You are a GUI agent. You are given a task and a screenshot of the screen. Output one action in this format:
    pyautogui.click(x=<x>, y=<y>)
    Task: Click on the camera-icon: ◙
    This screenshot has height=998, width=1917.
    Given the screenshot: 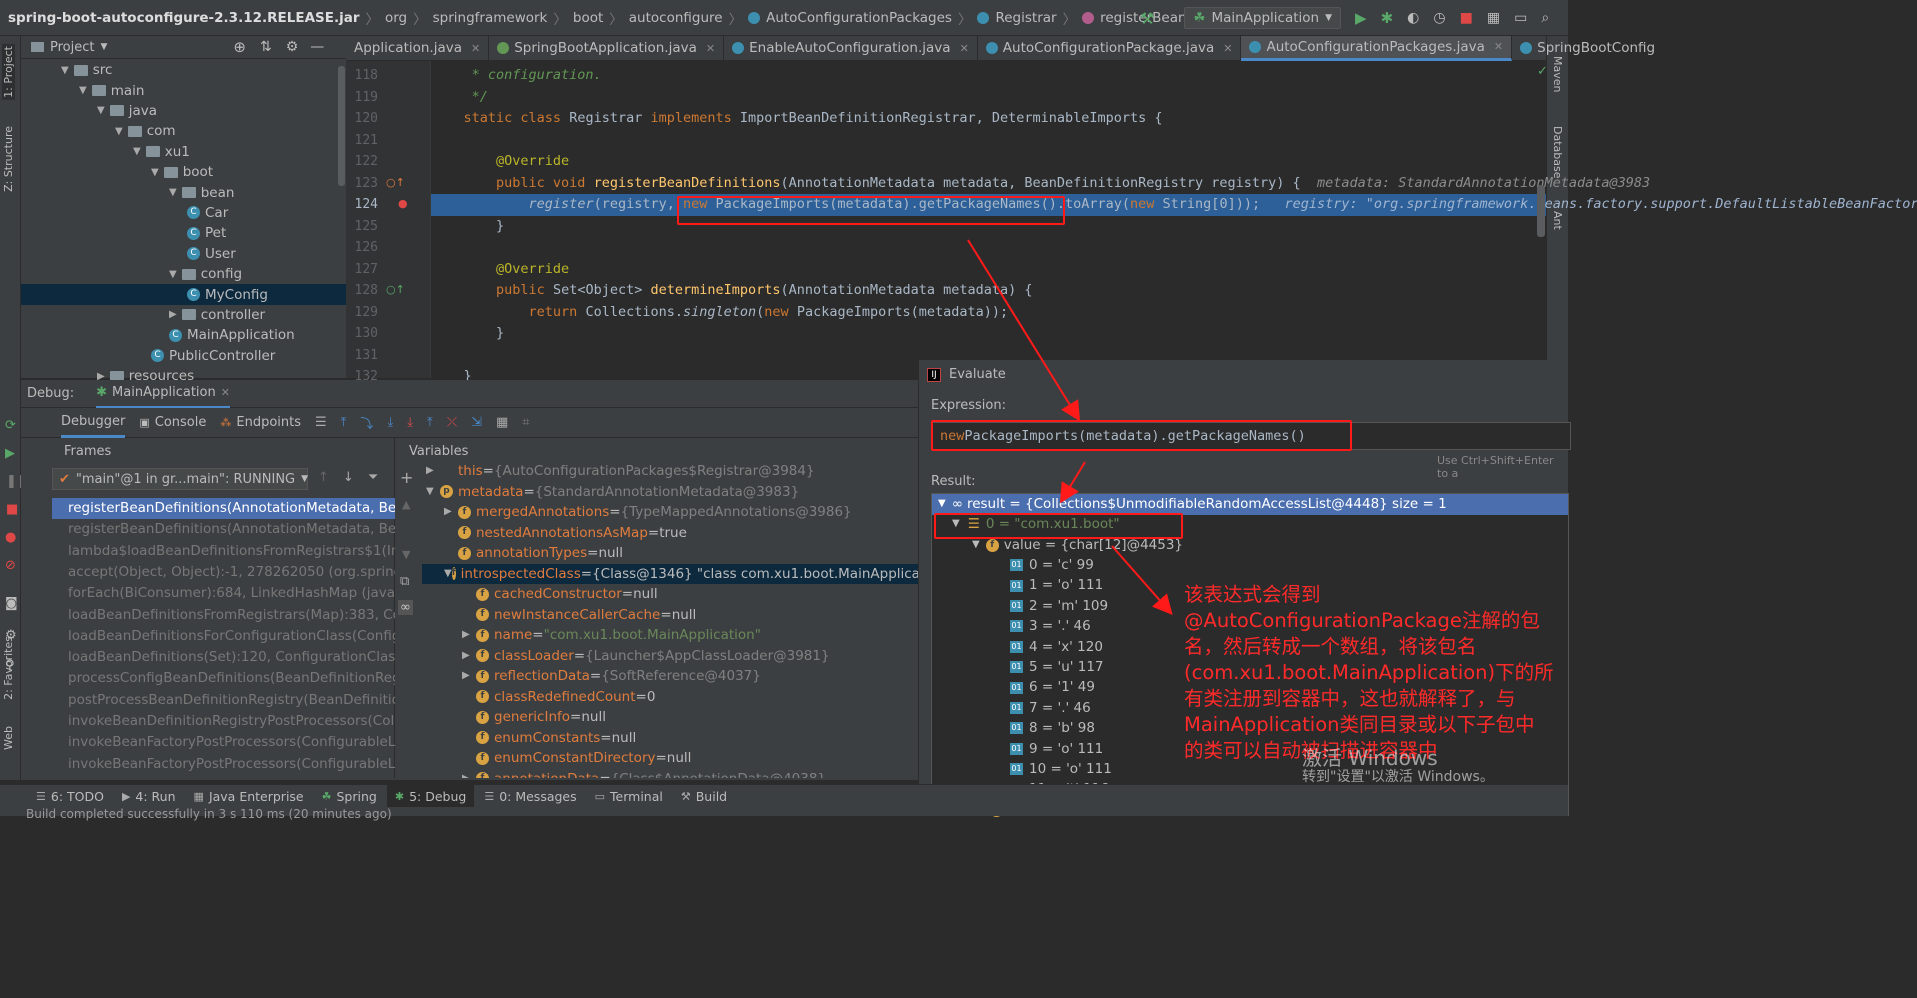 What is the action you would take?
    pyautogui.click(x=11, y=603)
    